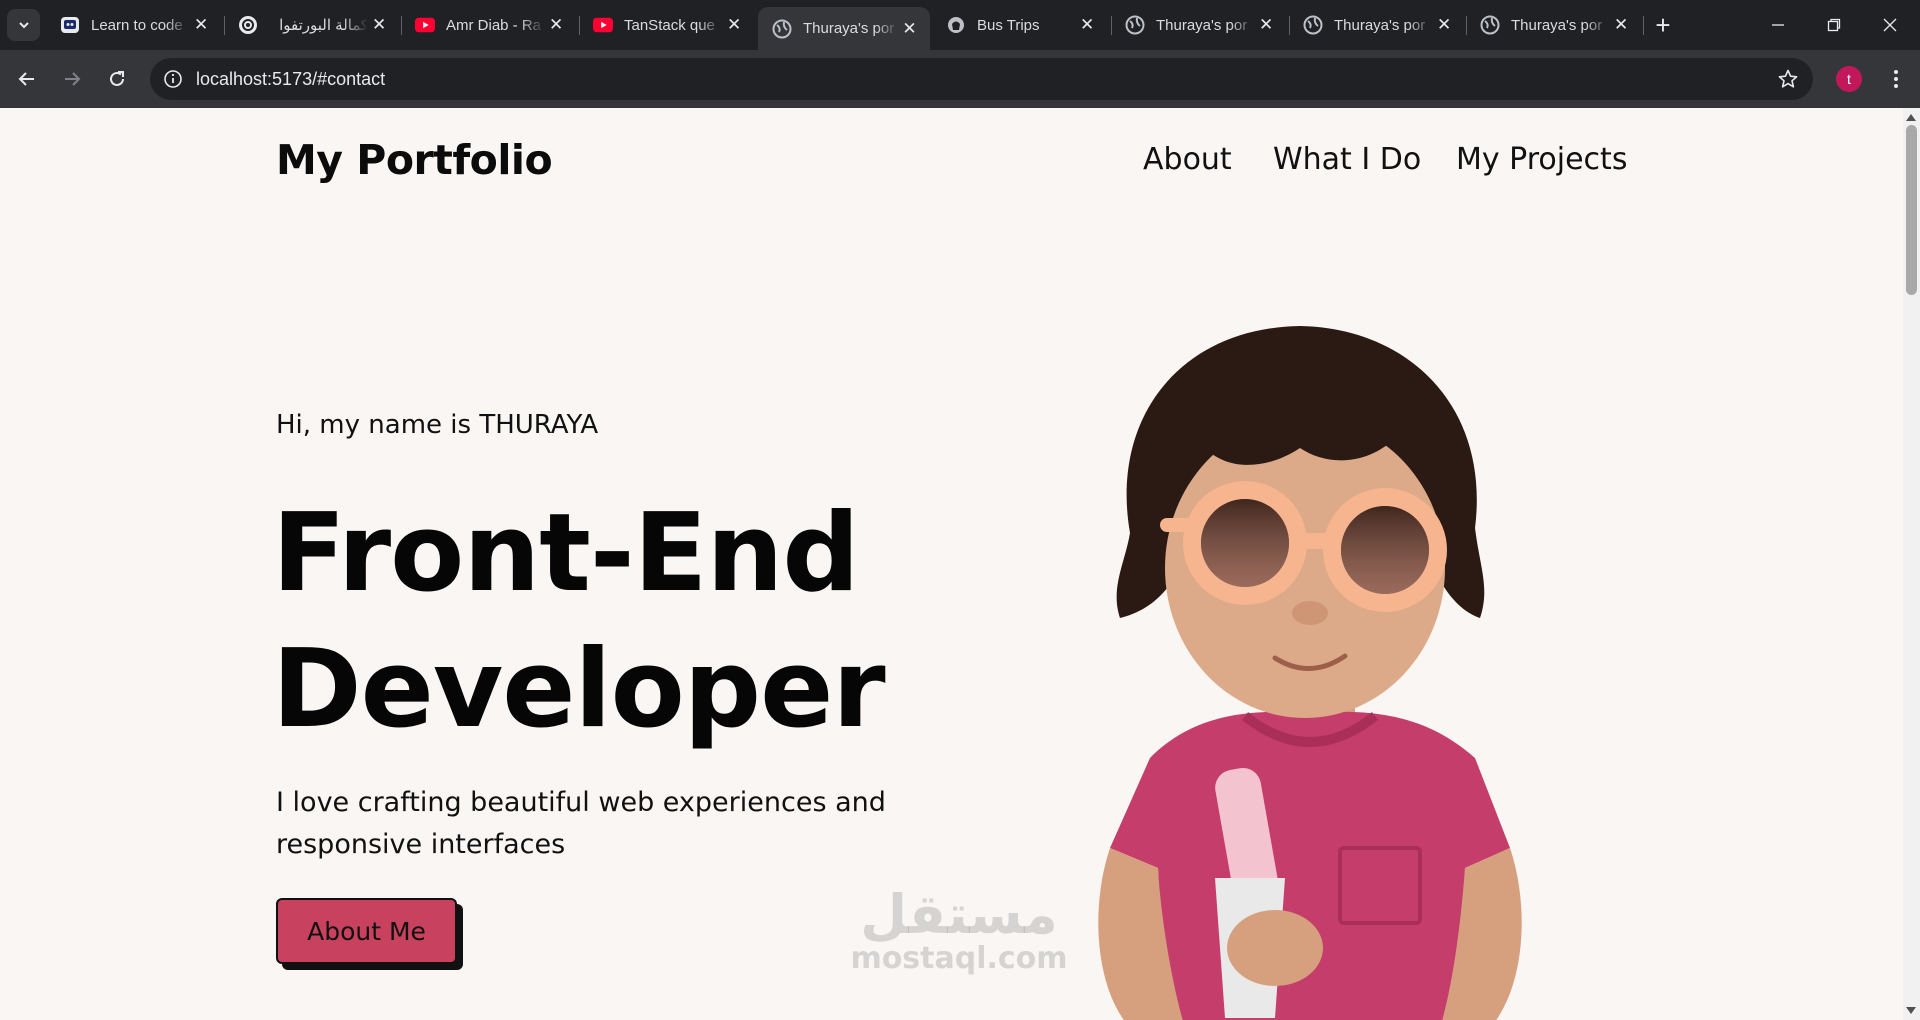 The image size is (1920, 1020). I want to click on browser-tab: Amr Diab - Ra ✕, so click(489, 25).